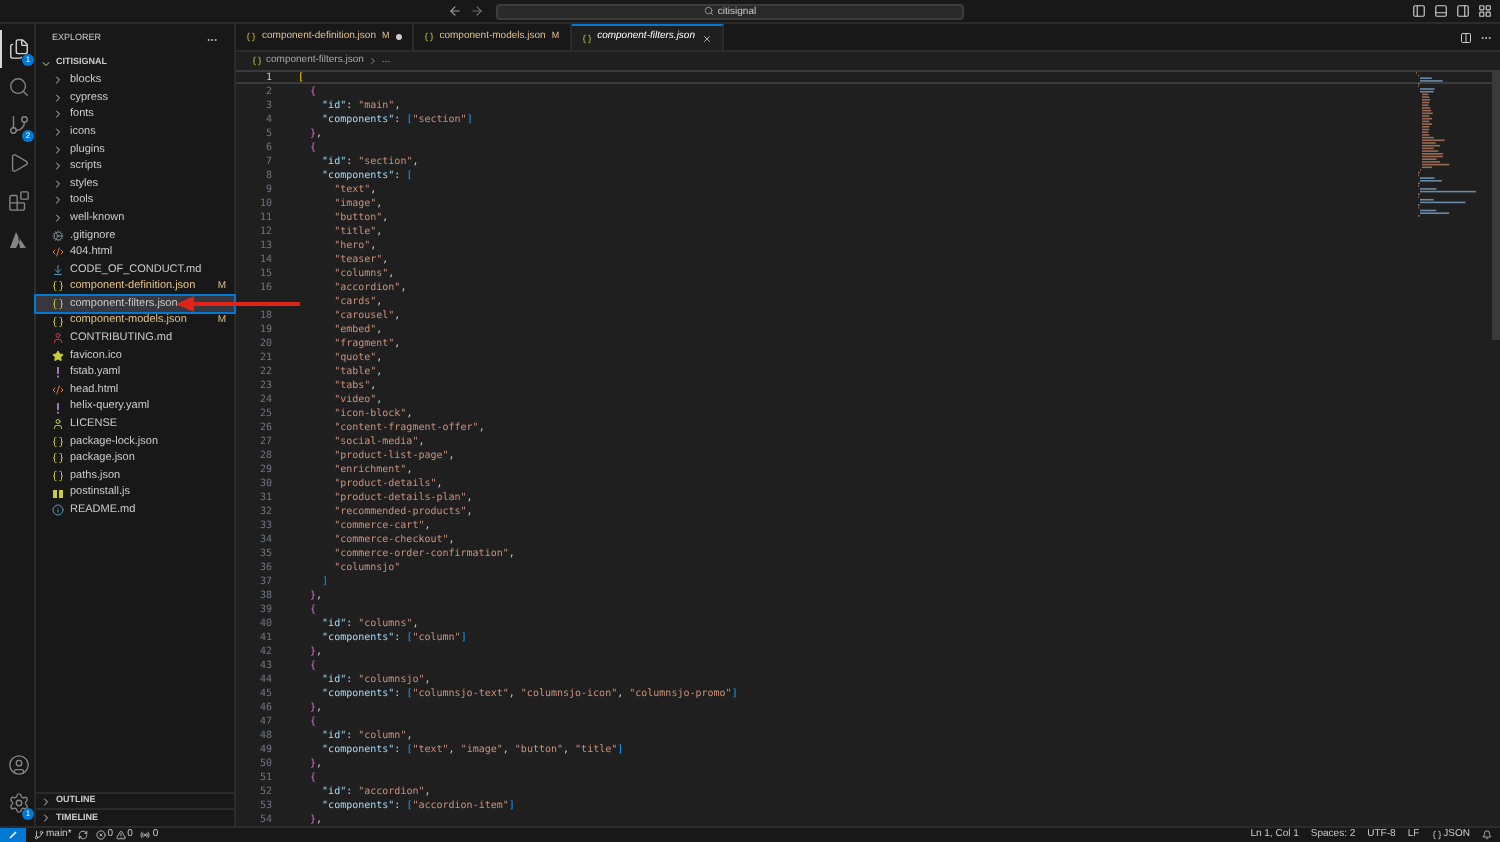  What do you see at coordinates (18, 239) in the screenshot?
I see `triangle-logo-icon` at bounding box center [18, 239].